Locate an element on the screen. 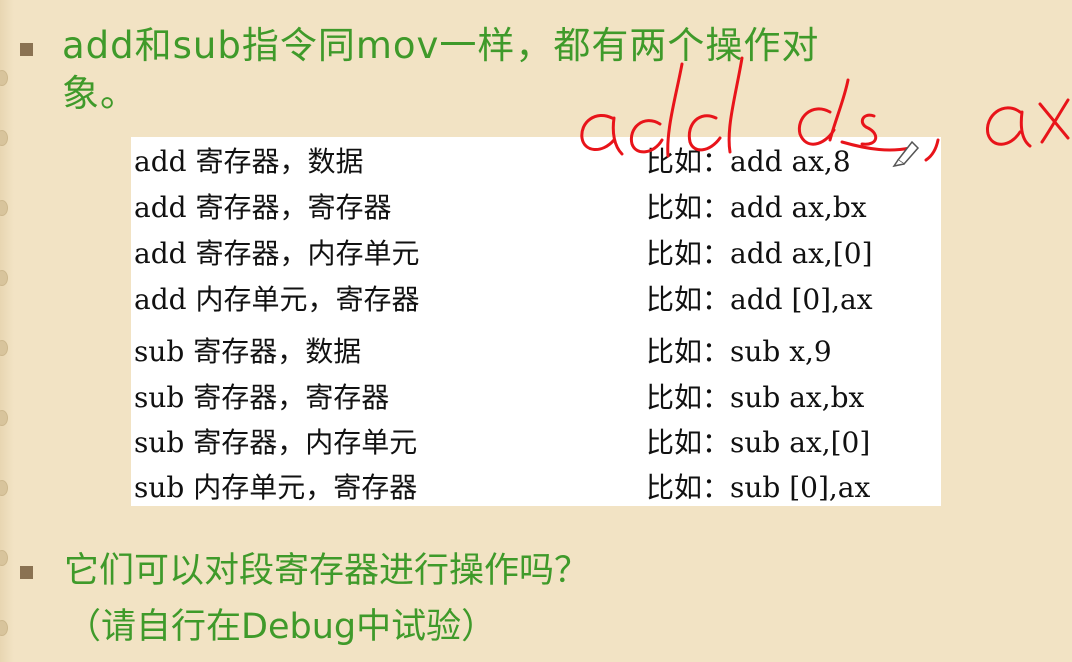  bullet2-note: （请自行在Debug中试验） is located at coordinates (281, 627).